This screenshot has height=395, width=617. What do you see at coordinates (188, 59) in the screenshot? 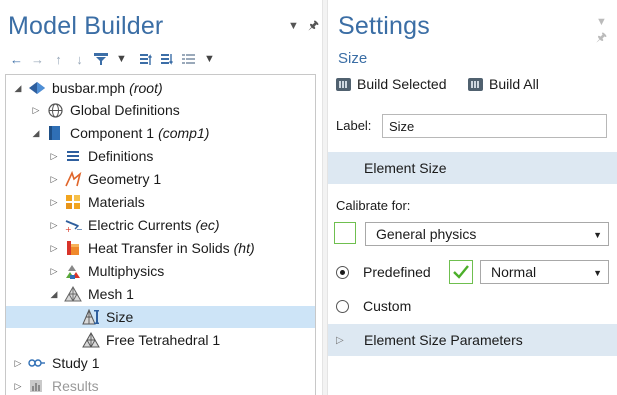
I see `list-options-icon` at bounding box center [188, 59].